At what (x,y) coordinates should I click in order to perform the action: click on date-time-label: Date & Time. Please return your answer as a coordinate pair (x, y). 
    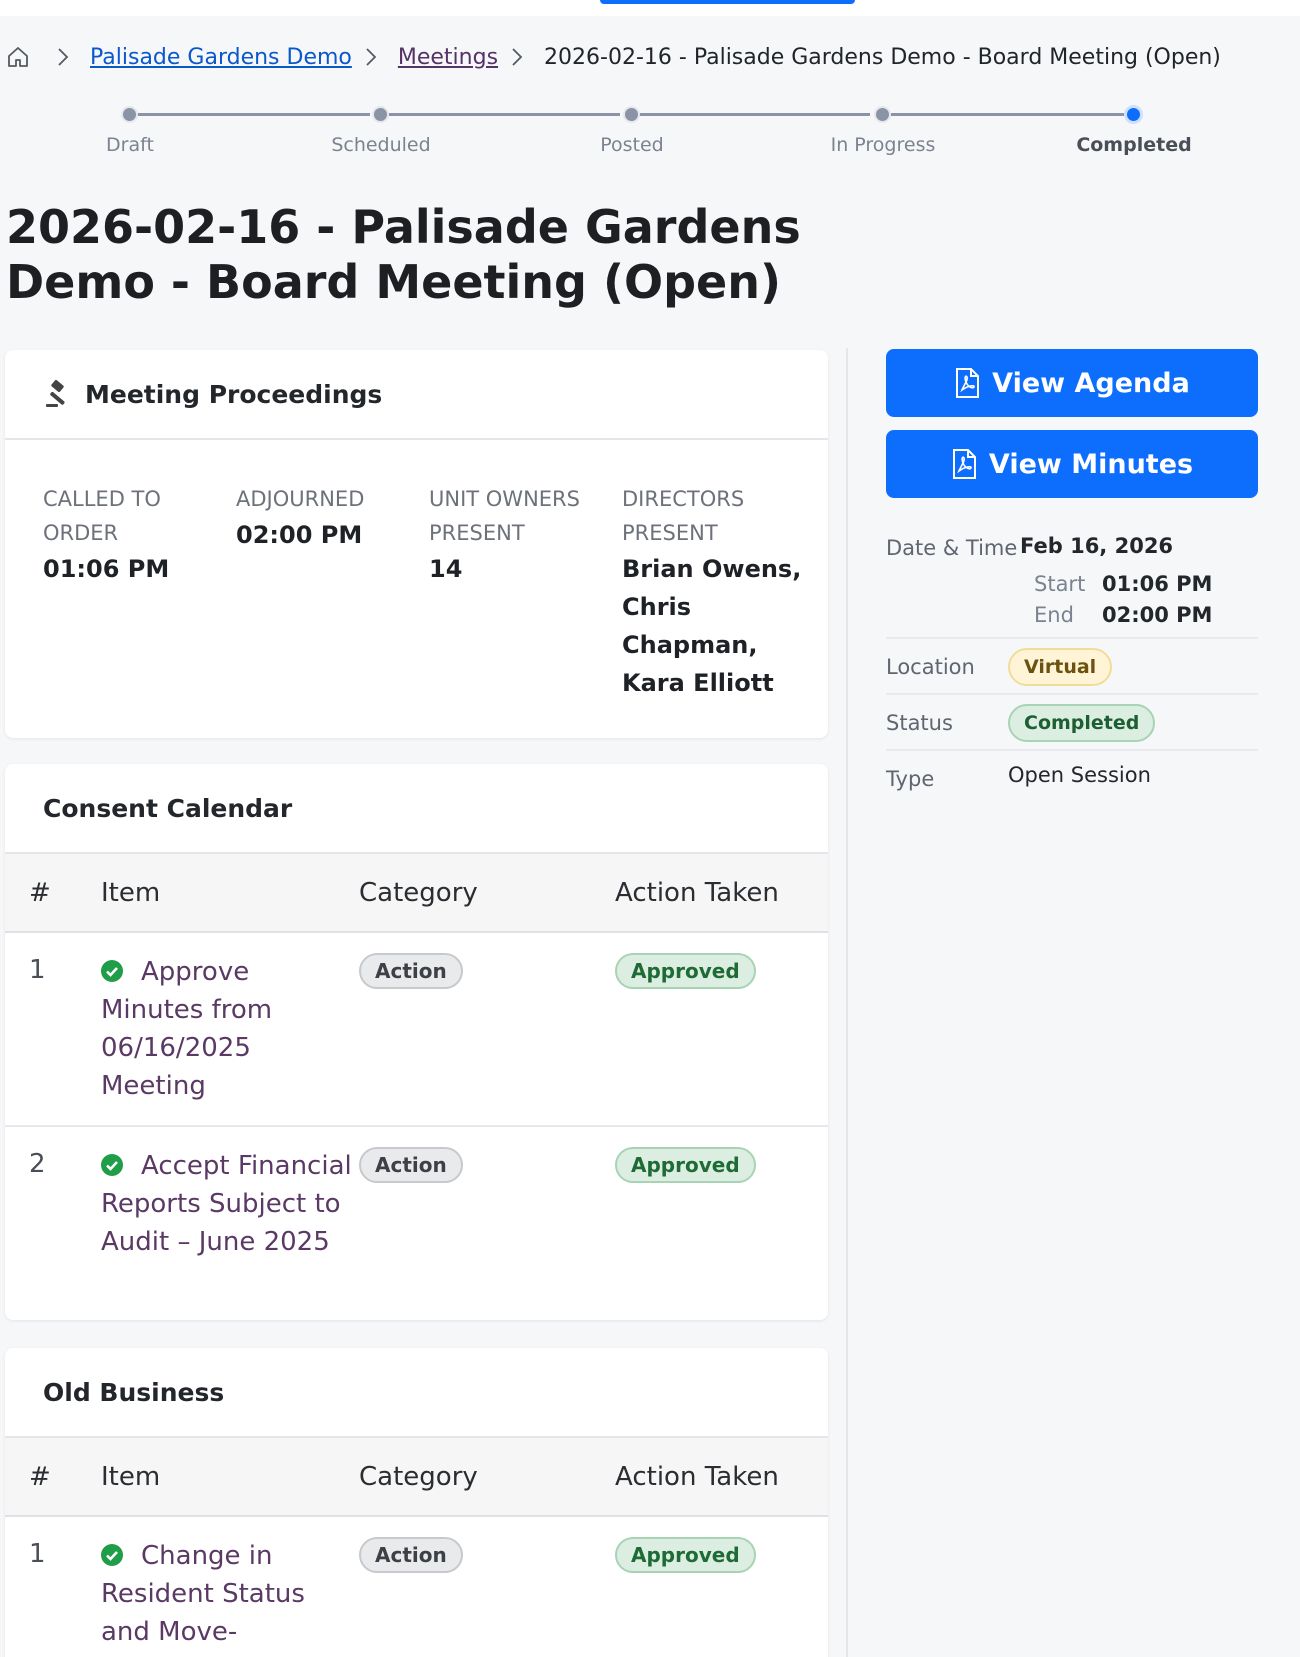
    Looking at the image, I should click on (952, 548).